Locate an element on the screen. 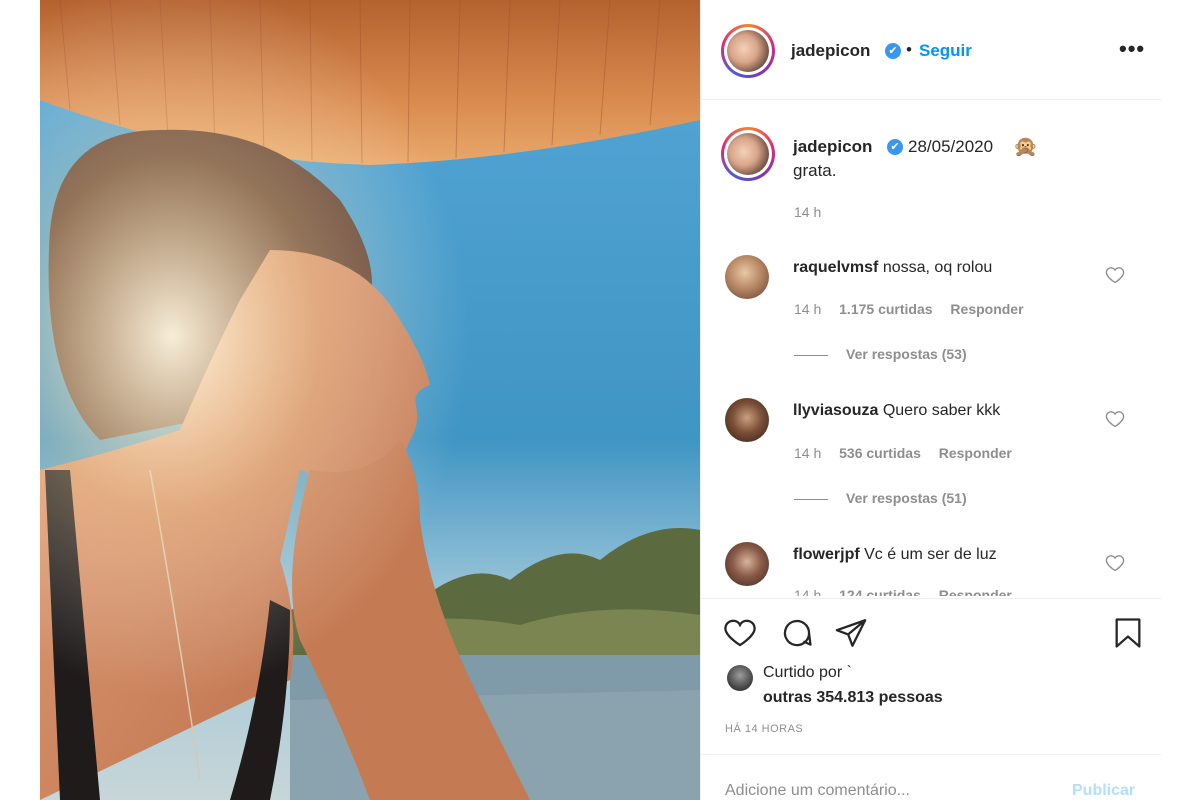  caption-username: jadepicon is located at coordinates (832, 147).